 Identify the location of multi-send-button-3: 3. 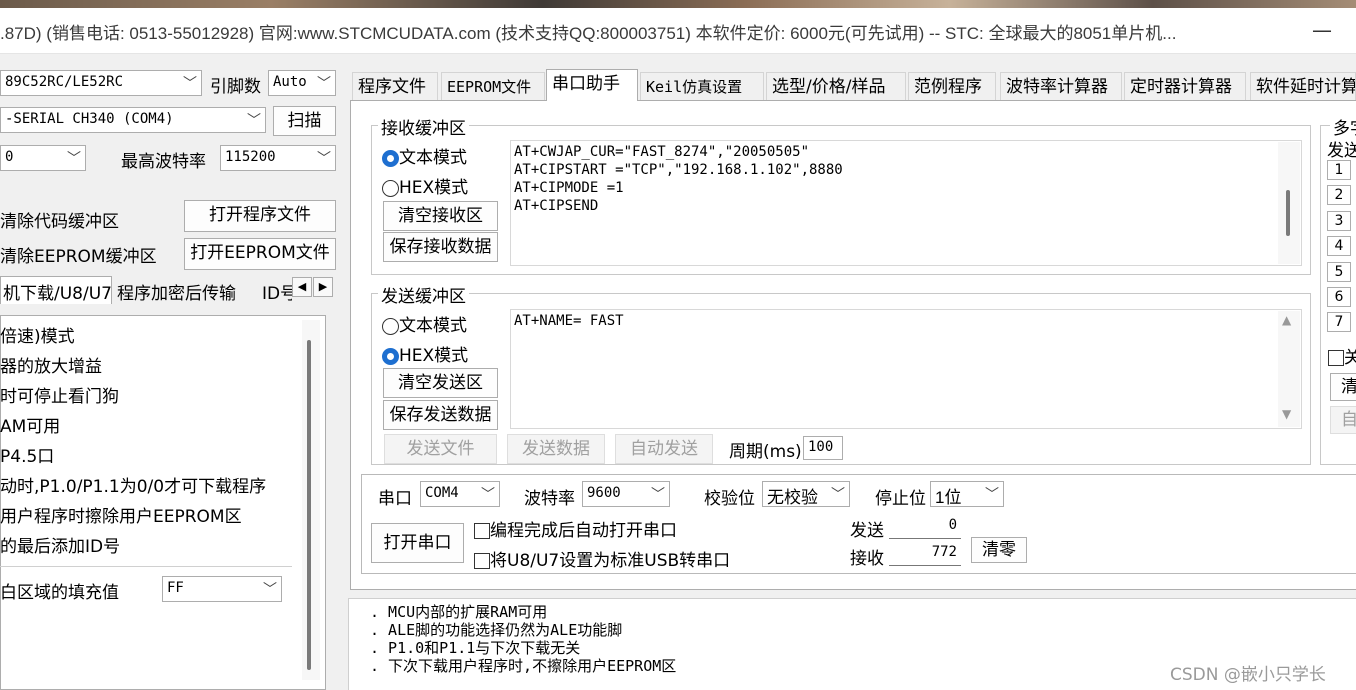
(1339, 221).